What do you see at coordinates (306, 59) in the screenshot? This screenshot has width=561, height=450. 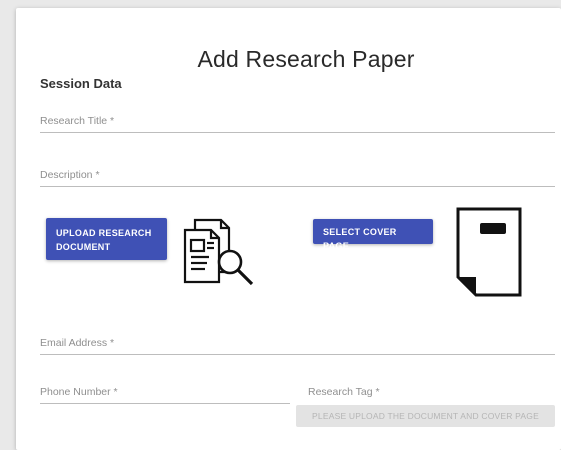 I see `page-title: Add Research Paper` at bounding box center [306, 59].